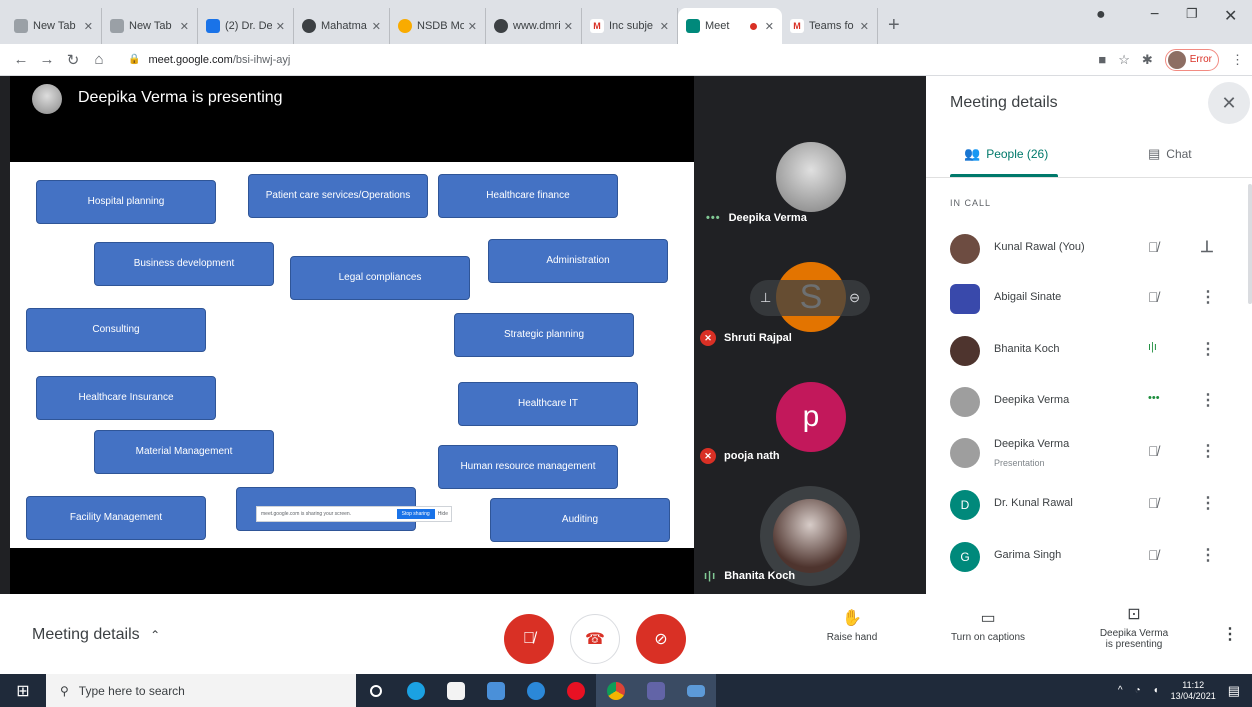 The image size is (1252, 707). Describe the element at coordinates (1089, 249) in the screenshot. I see `participant-row: Kunal Rawal (You) 🎙̸ ⊥` at that location.